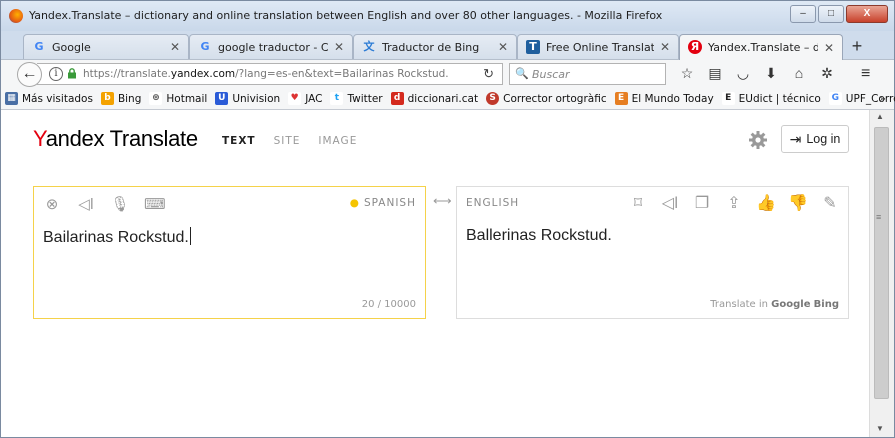  I want to click on target-toolbar: ⌑ ◁ǀ ❐ ⇪ 👍 👎 ✎, so click(734, 203).